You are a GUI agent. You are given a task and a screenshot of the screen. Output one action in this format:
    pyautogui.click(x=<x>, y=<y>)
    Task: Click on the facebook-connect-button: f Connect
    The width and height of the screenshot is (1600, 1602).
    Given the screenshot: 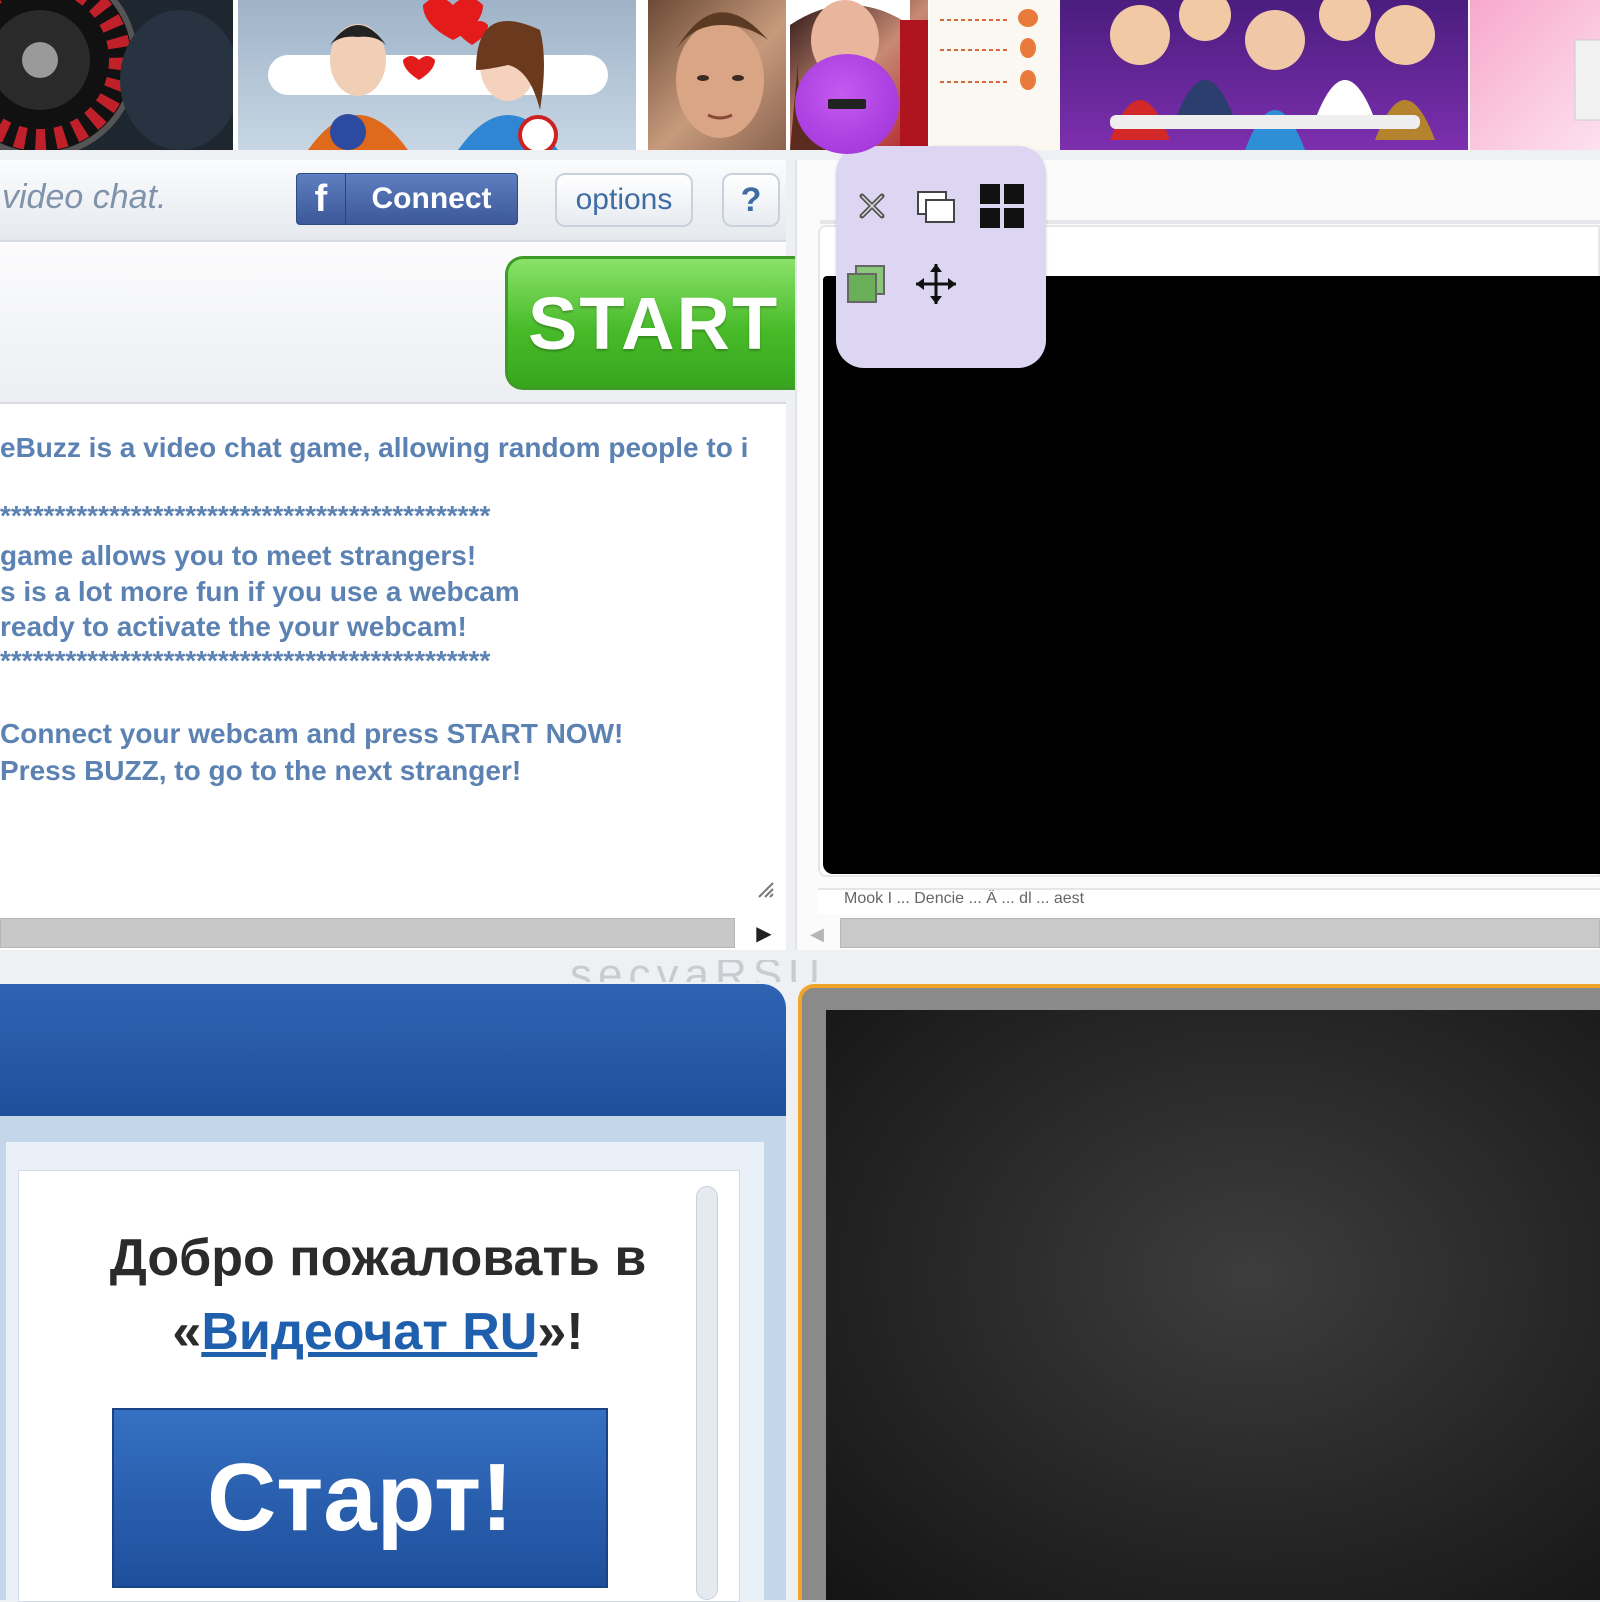 What is the action you would take?
    pyautogui.click(x=407, y=199)
    